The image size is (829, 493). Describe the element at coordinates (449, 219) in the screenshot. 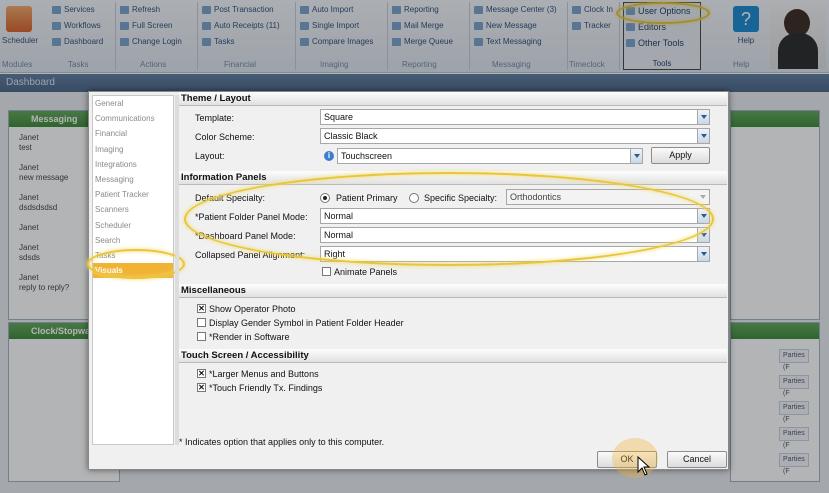

I see `information-panels-highlight` at that location.